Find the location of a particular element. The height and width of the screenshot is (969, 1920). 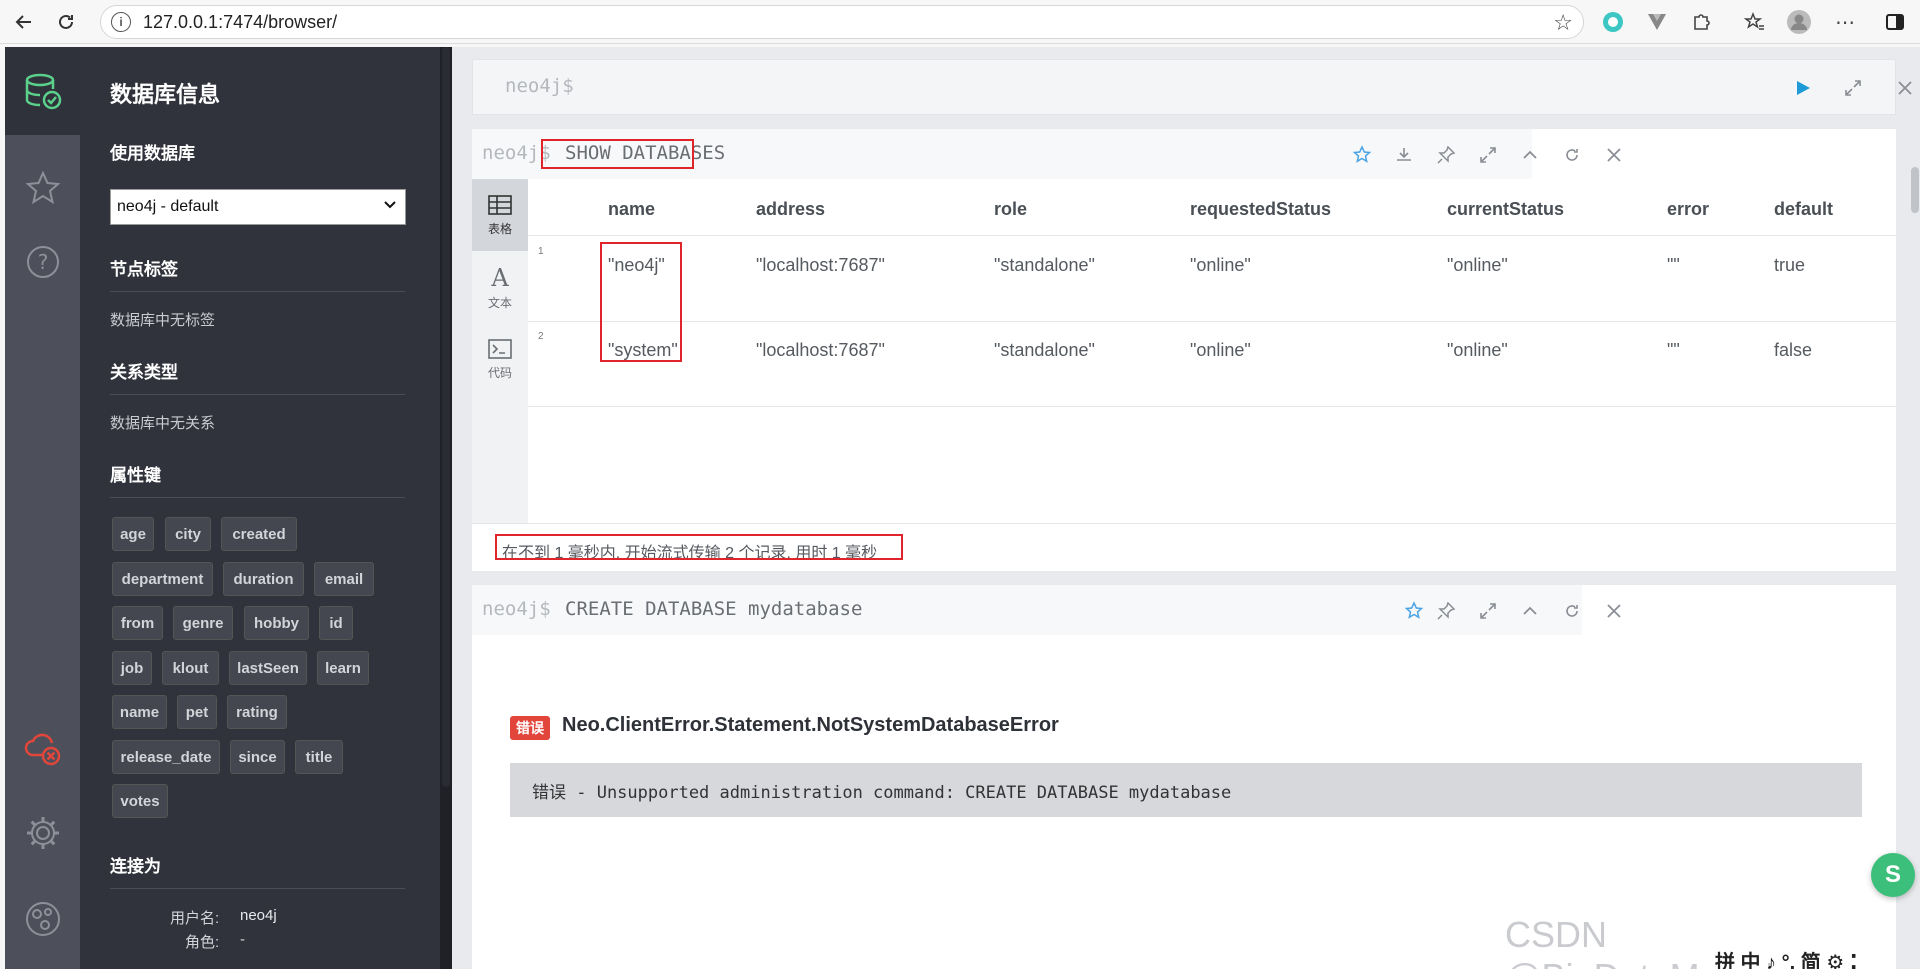

disconnected-database-icon is located at coordinates (42, 749).